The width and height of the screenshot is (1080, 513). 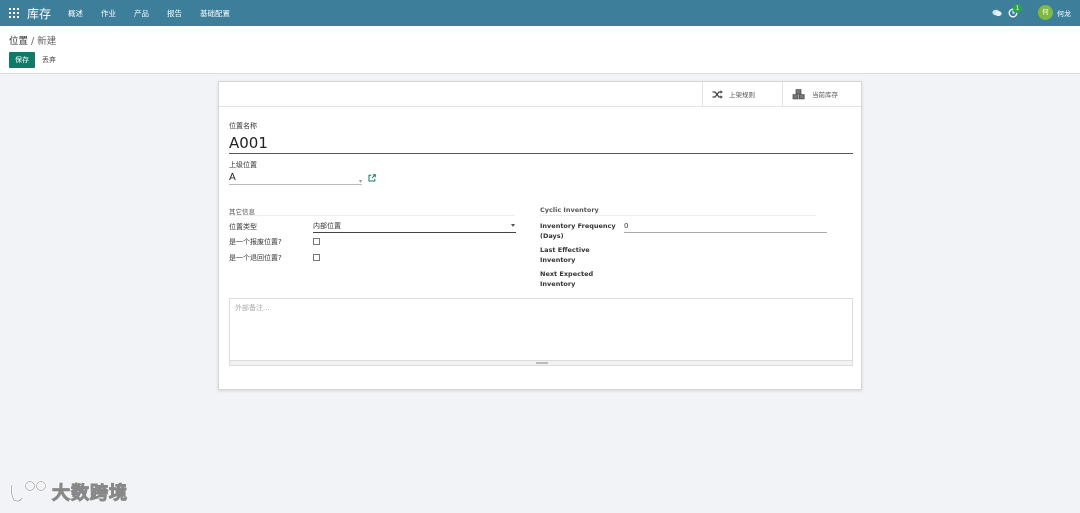 I want to click on parent-location-input: A ▾, so click(x=295, y=178).